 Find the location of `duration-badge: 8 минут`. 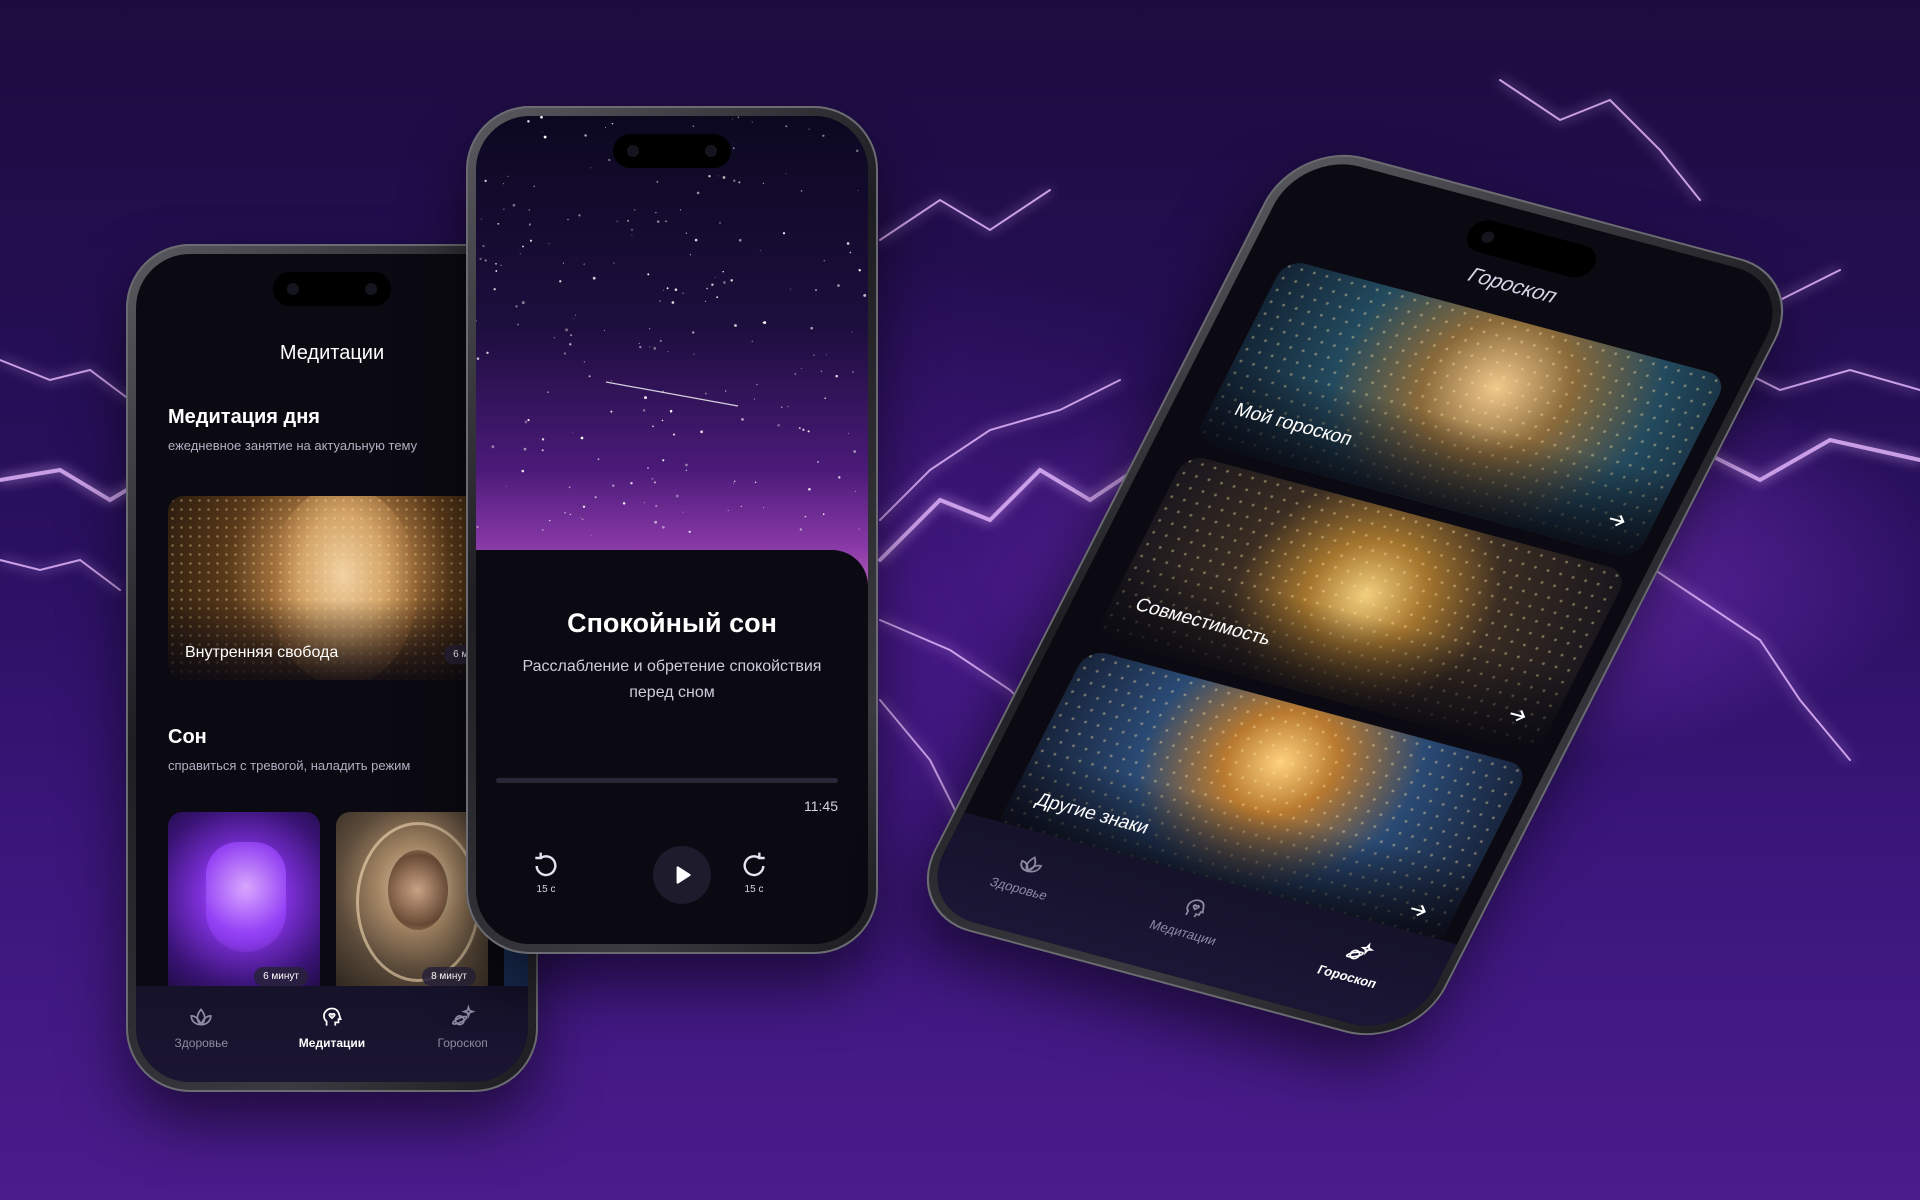

duration-badge: 8 минут is located at coordinates (449, 976).